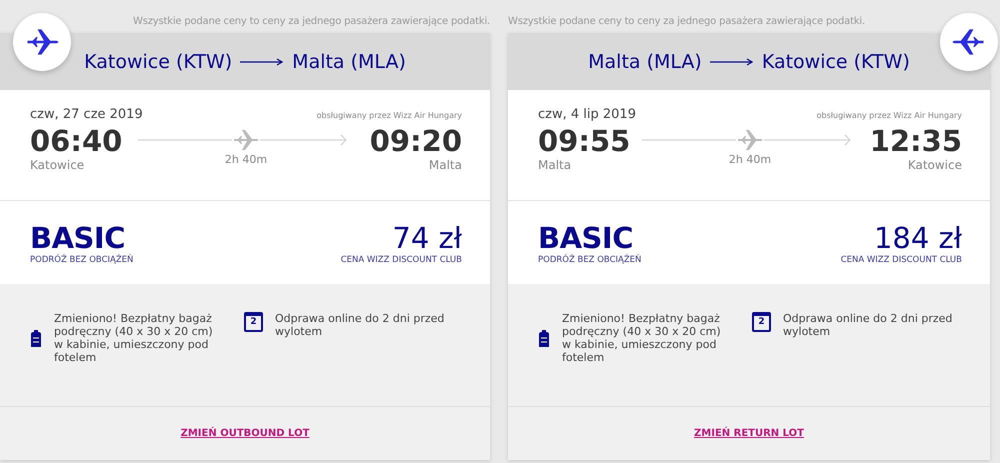  I want to click on flight-date: czw, 4 lip 2019, so click(587, 114).